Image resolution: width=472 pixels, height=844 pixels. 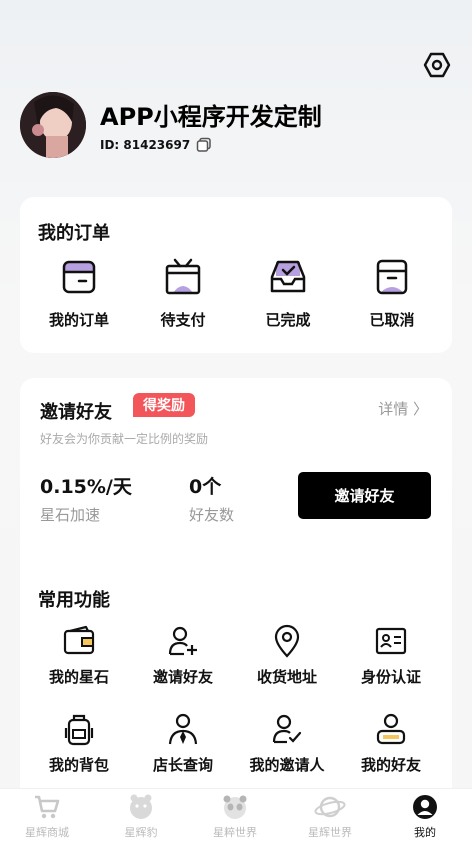 I want to click on profile-icon, so click(x=425, y=807).